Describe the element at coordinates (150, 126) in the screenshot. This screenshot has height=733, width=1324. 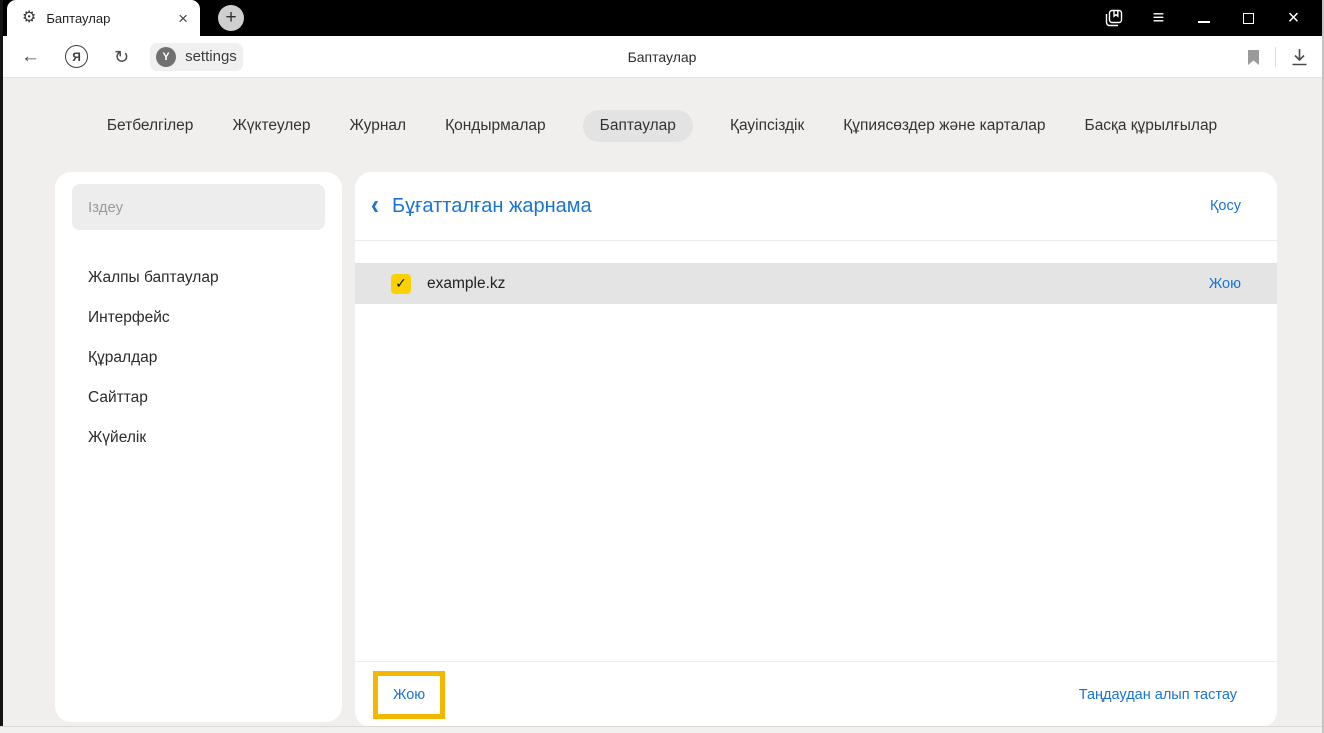
I see `nav-tab-bookmarks: Бетбелгілер` at that location.